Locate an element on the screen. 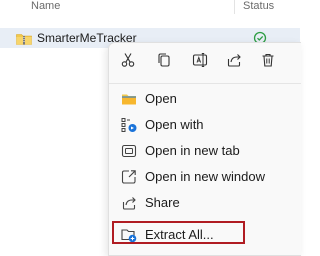 The image size is (320, 256). open-with-icon is located at coordinates (129, 125).